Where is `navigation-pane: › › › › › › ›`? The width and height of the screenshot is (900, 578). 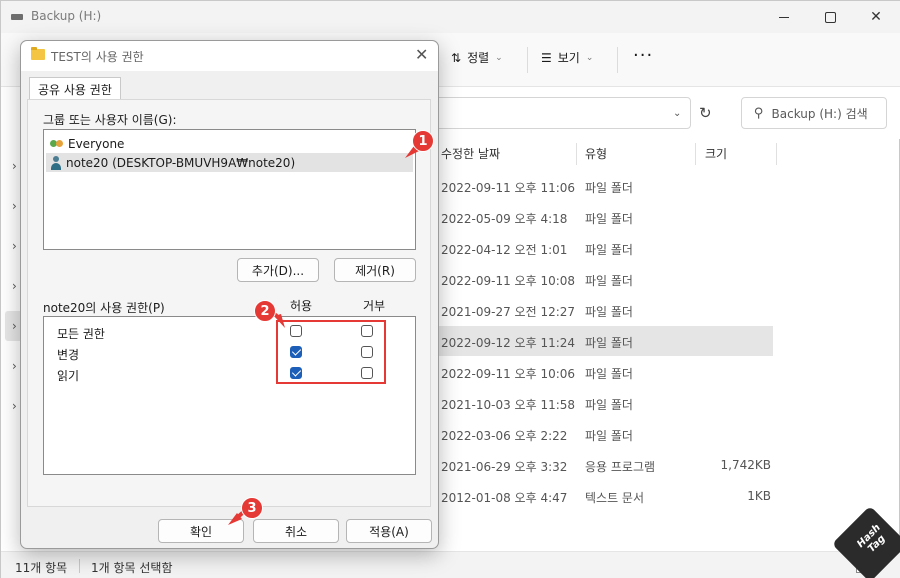
navigation-pane: › › › › › › › is located at coordinates (11, 345).